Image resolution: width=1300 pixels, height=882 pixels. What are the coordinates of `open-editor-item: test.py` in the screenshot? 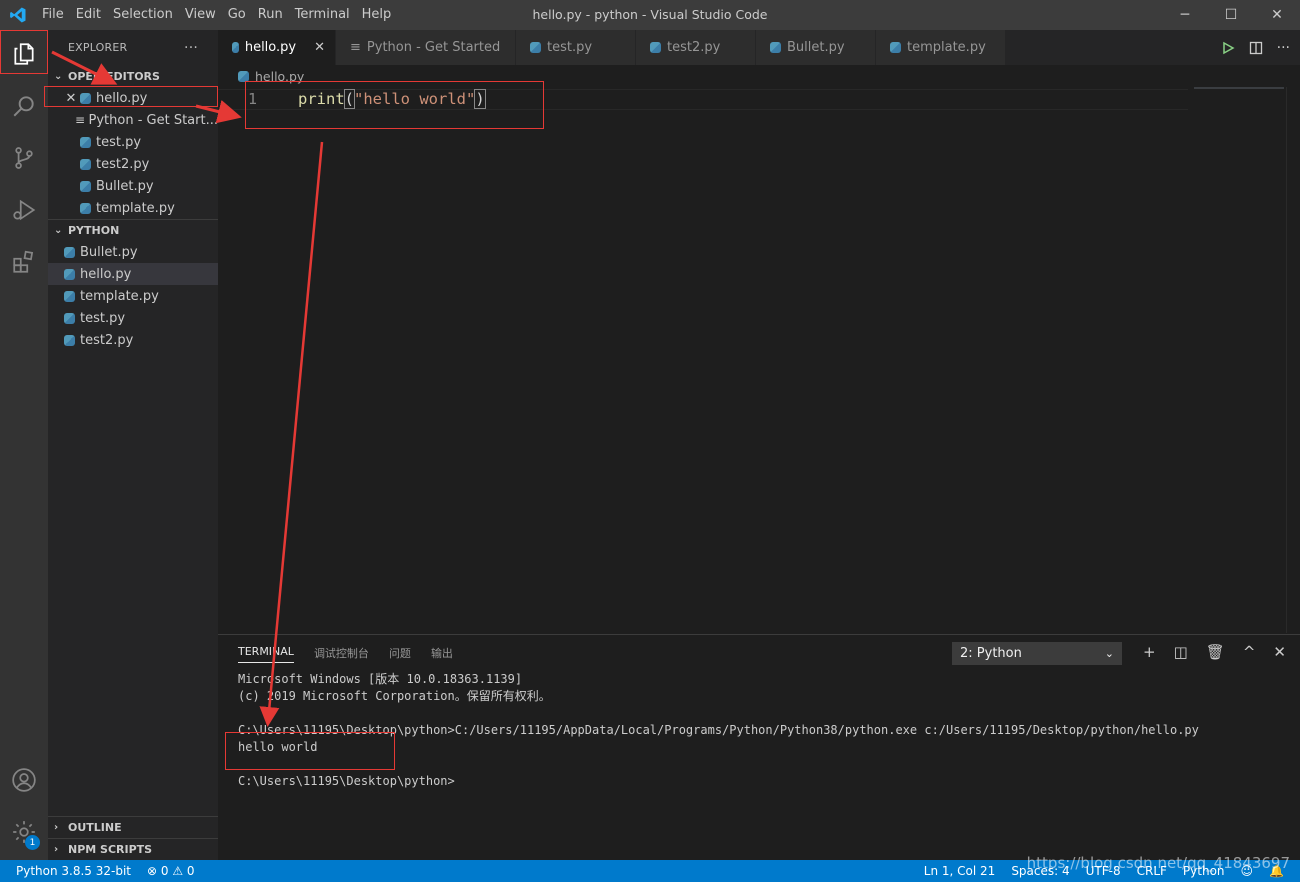 It's located at (133, 142).